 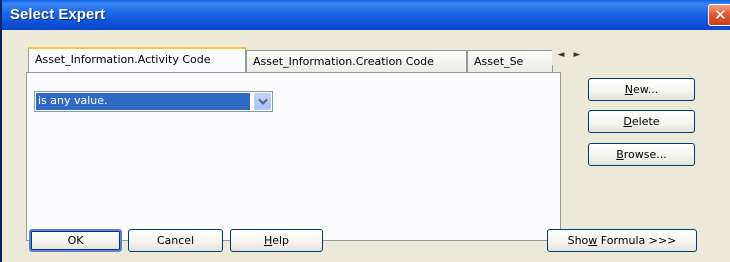 I want to click on tab-label: Asset_Information.Activity Code, so click(x=123, y=59).